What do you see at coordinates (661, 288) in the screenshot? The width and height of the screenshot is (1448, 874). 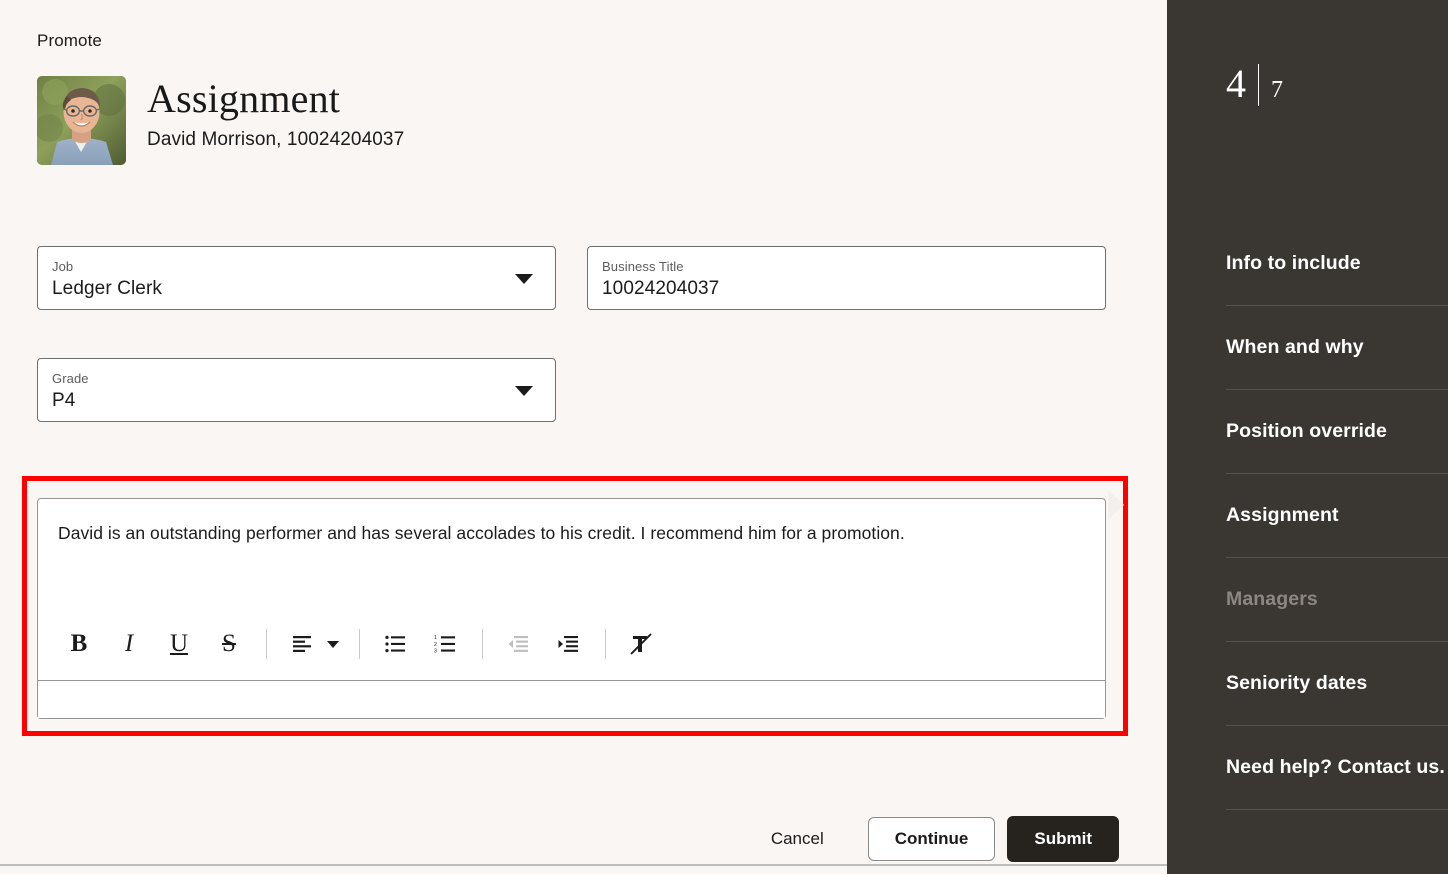 I see `business-title-value: 10024204037` at bounding box center [661, 288].